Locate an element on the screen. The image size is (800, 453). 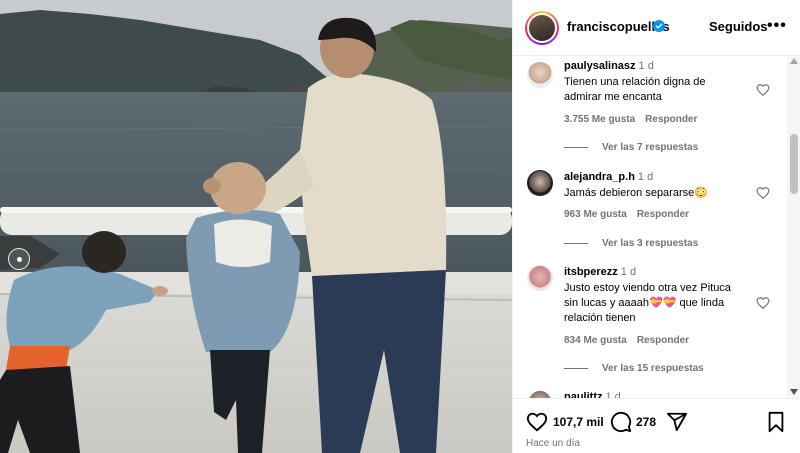
share-icon is located at coordinates (677, 422).